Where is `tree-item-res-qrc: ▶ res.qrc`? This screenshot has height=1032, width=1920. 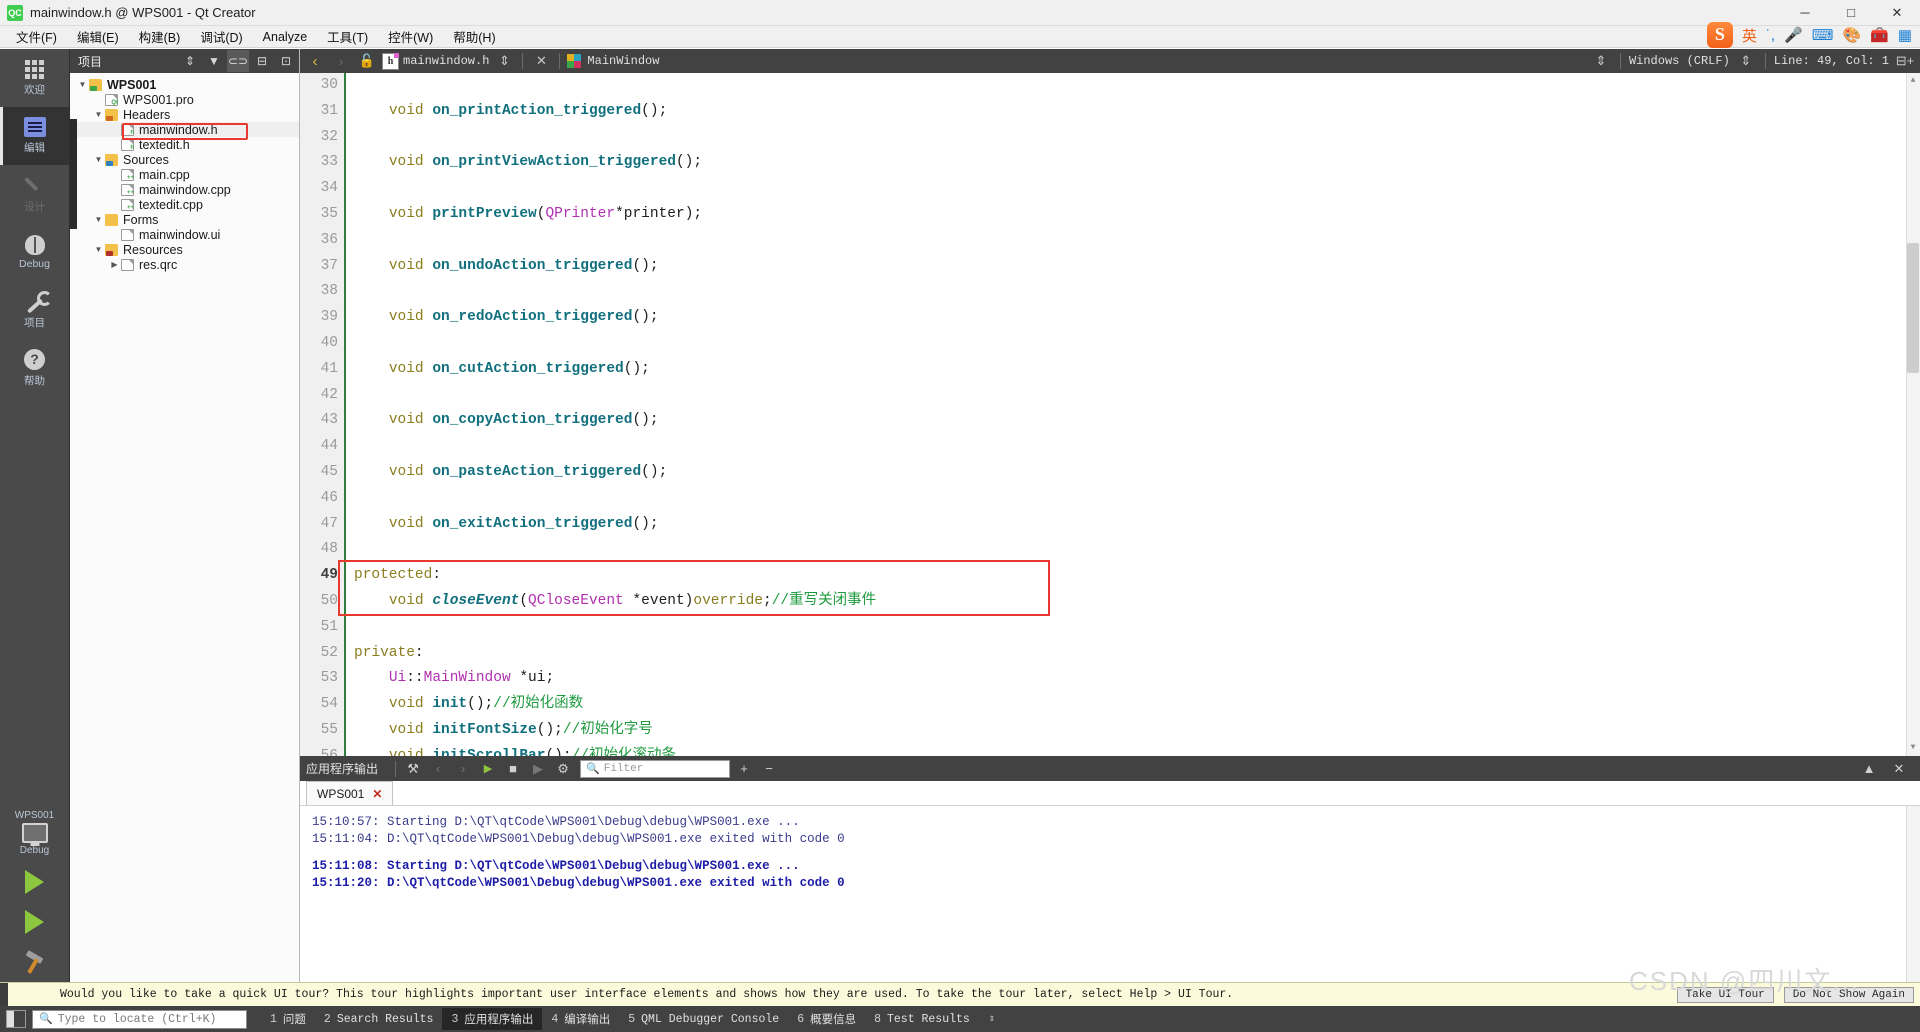 tree-item-res-qrc: ▶ res.qrc is located at coordinates (184, 264).